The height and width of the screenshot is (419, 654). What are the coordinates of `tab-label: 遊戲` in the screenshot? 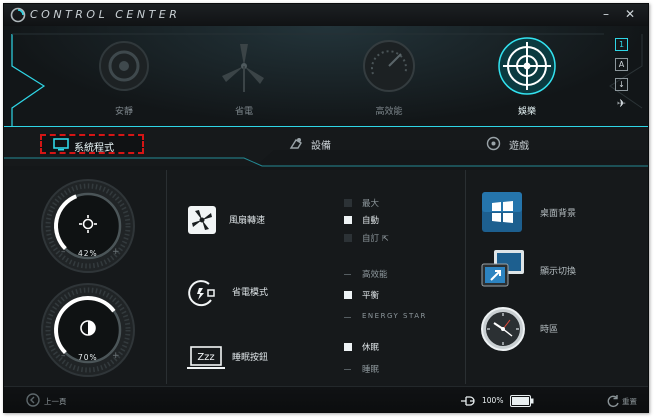 It's located at (519, 146).